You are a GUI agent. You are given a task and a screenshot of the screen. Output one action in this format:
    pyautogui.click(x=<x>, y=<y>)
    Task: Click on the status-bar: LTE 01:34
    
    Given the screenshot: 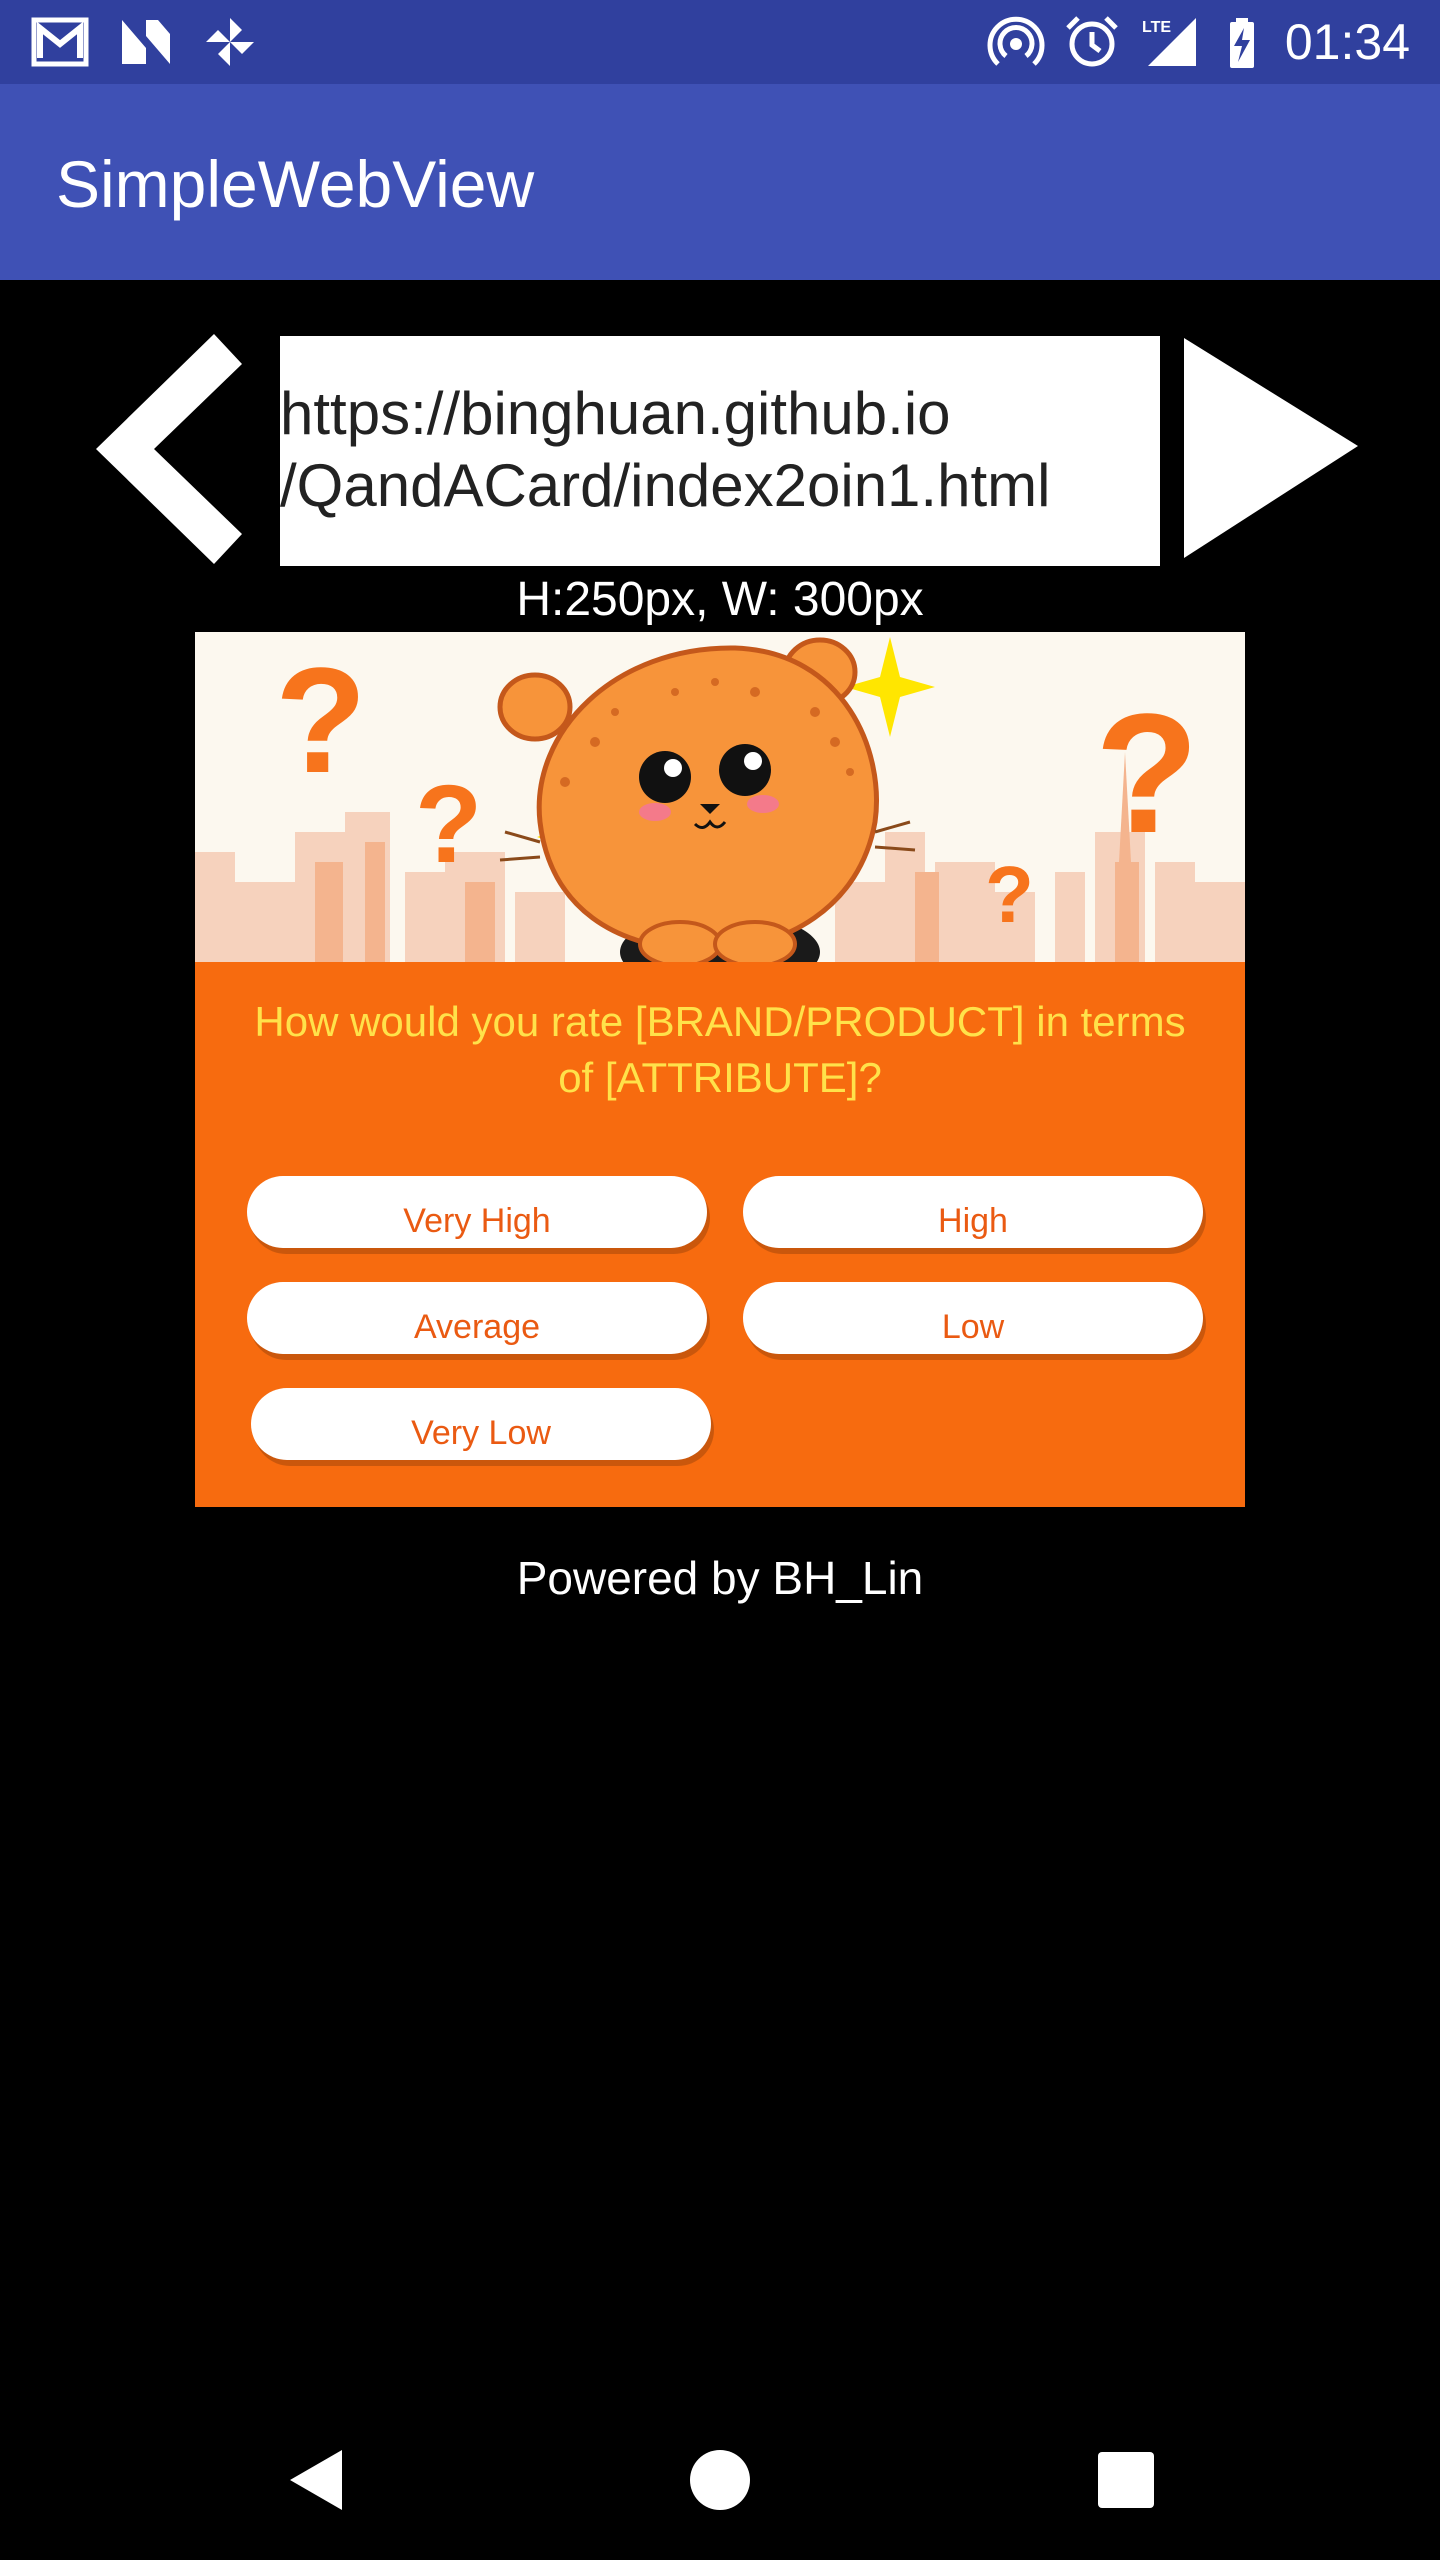 What is the action you would take?
    pyautogui.click(x=720, y=42)
    